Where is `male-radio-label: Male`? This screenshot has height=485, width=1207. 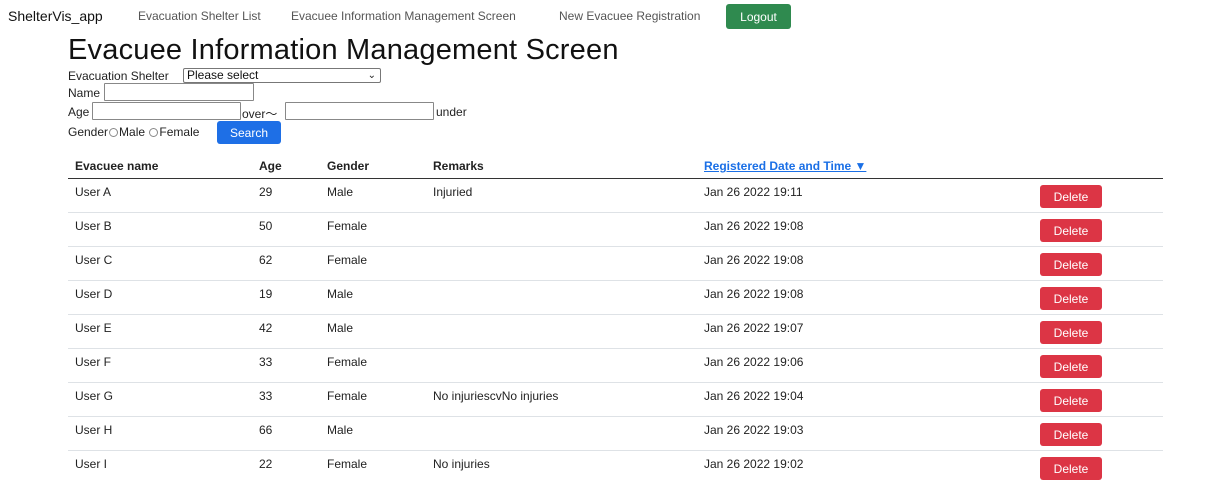
male-radio-label: Male is located at coordinates (132, 132).